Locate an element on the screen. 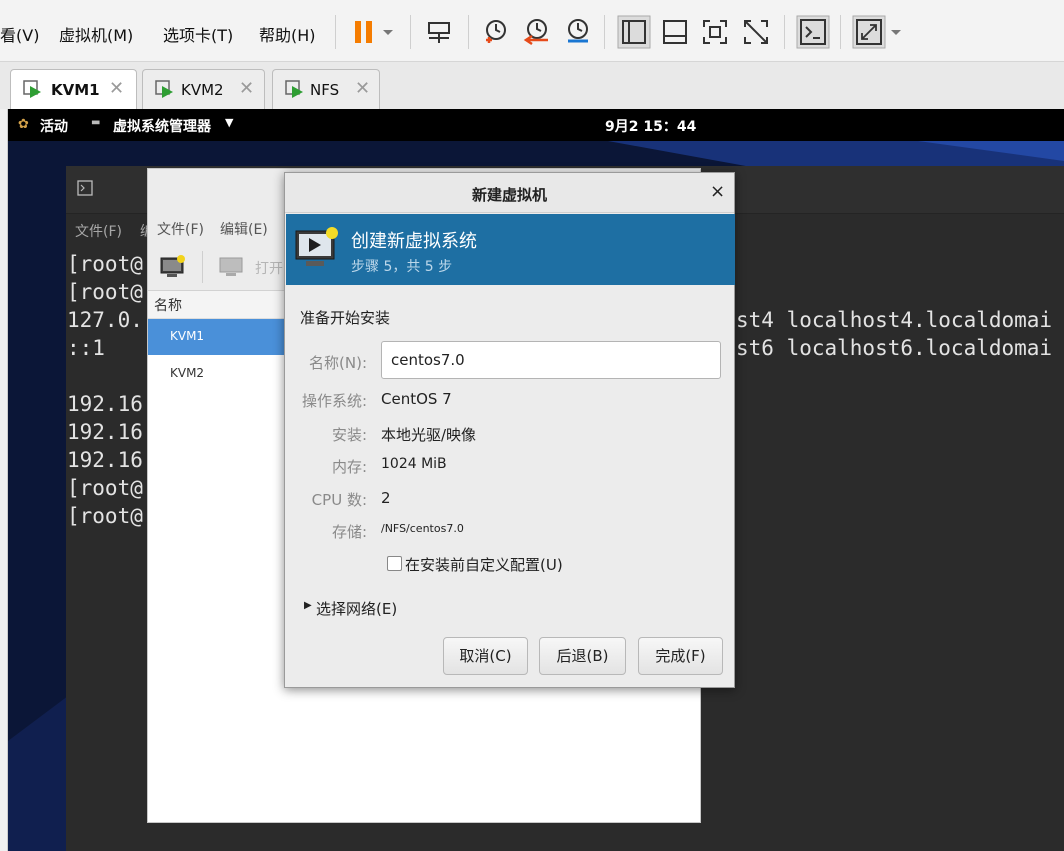 Image resolution: width=1064 pixels, height=851 pixels. app-menu-icon: ▬ is located at coordinates (96, 122).